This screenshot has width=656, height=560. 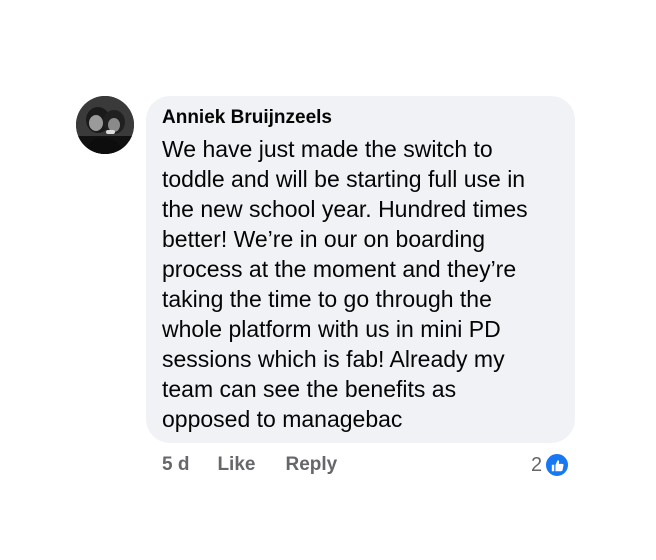 What do you see at coordinates (345, 209) in the screenshot?
I see `comment-line: the new school year. Hundred times` at bounding box center [345, 209].